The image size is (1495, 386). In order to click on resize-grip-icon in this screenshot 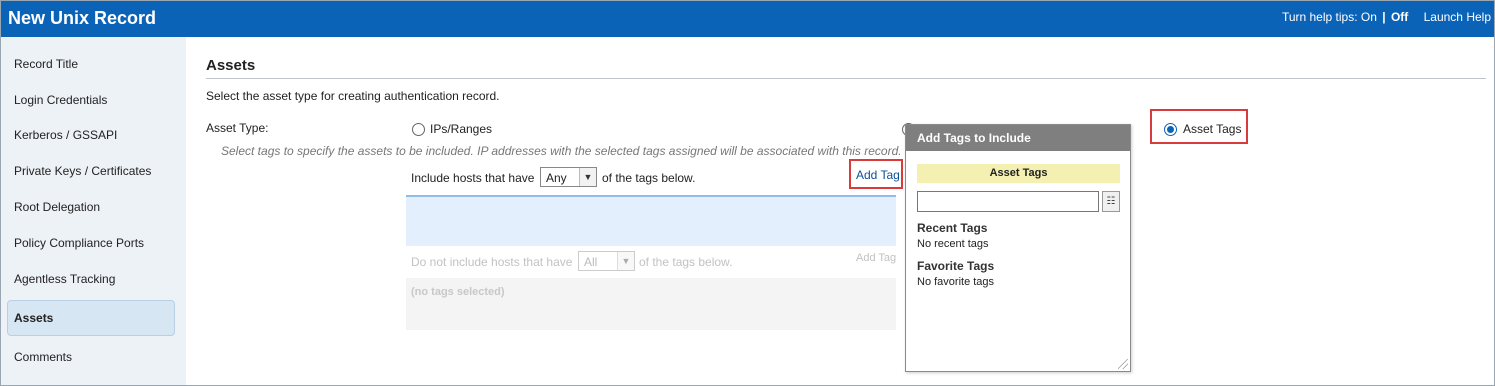, I will do `click(1123, 364)`.